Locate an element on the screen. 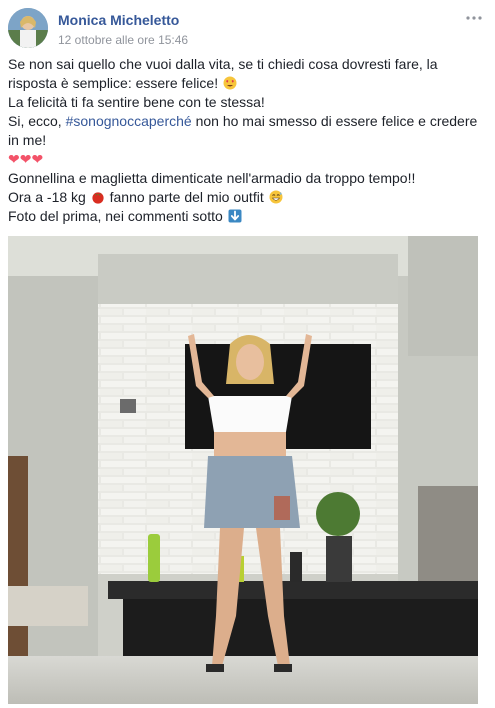 The width and height of the screenshot is (495, 708). avatar-image is located at coordinates (28, 28).